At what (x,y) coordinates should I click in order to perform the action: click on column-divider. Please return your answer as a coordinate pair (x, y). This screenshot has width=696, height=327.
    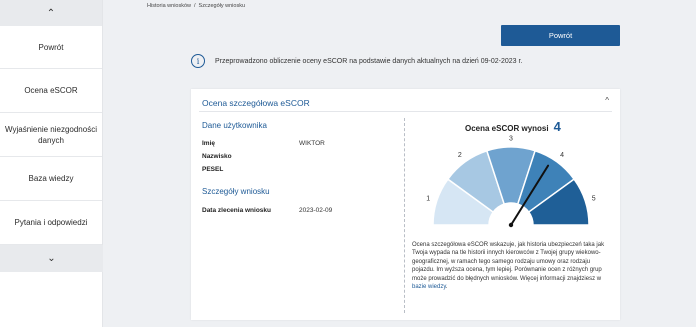
    Looking at the image, I should click on (404, 215).